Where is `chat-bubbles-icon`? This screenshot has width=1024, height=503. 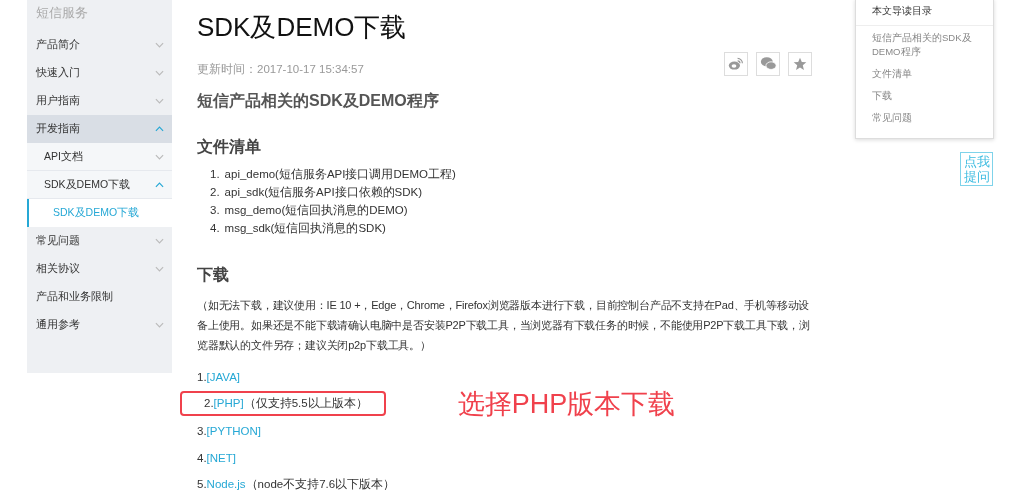
chat-bubbles-icon is located at coordinates (768, 63).